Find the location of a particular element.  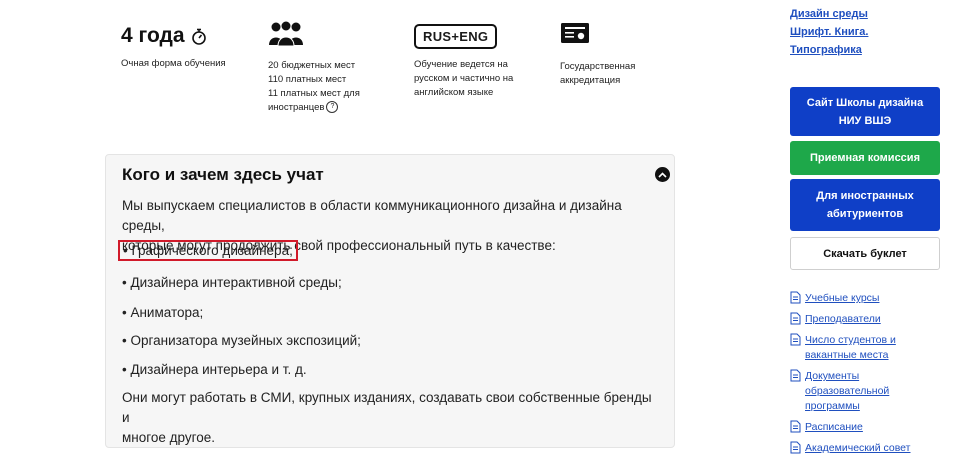

places-foreign-cont: иностранцев is located at coordinates (296, 107).